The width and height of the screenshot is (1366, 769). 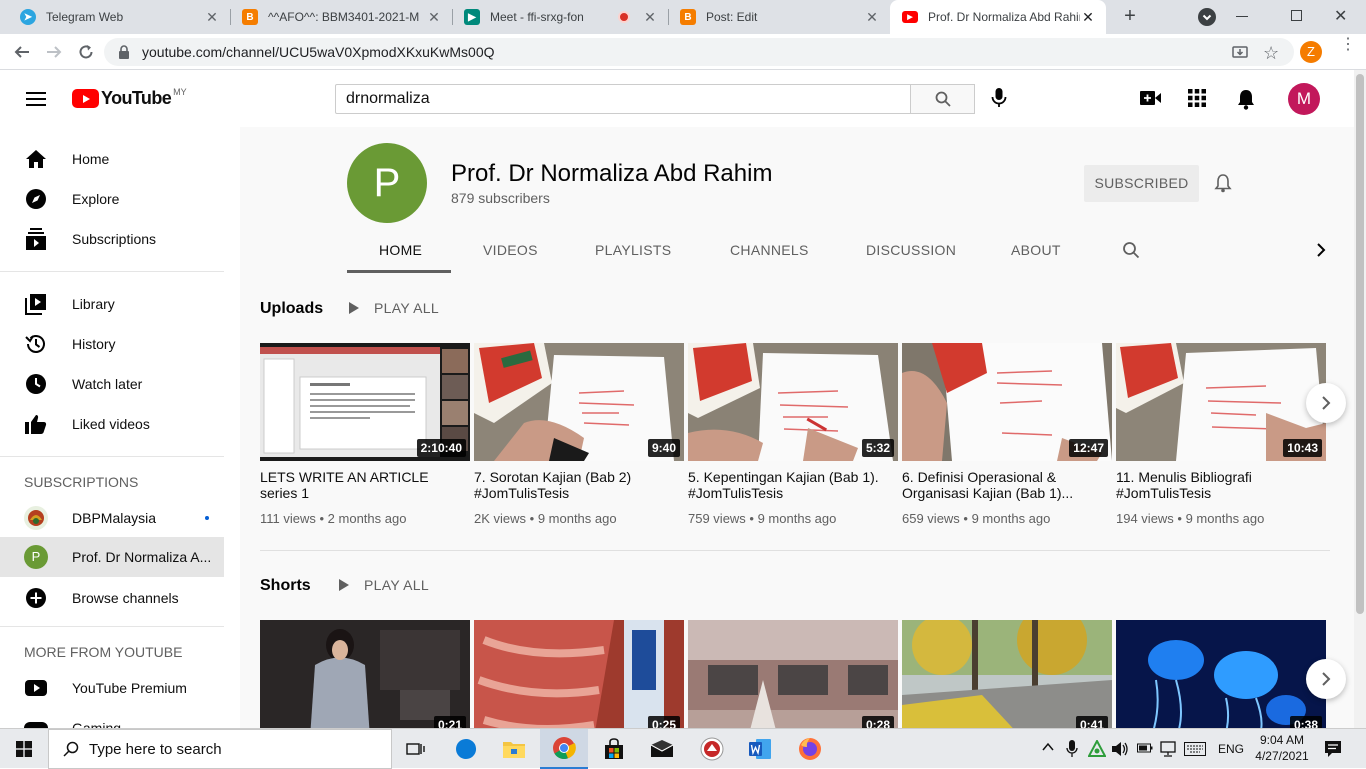 What do you see at coordinates (998, 17) in the screenshot?
I see `tab-youtube-channel: ▶ Prof. Dr Normaliza Abd Rahim ✕` at bounding box center [998, 17].